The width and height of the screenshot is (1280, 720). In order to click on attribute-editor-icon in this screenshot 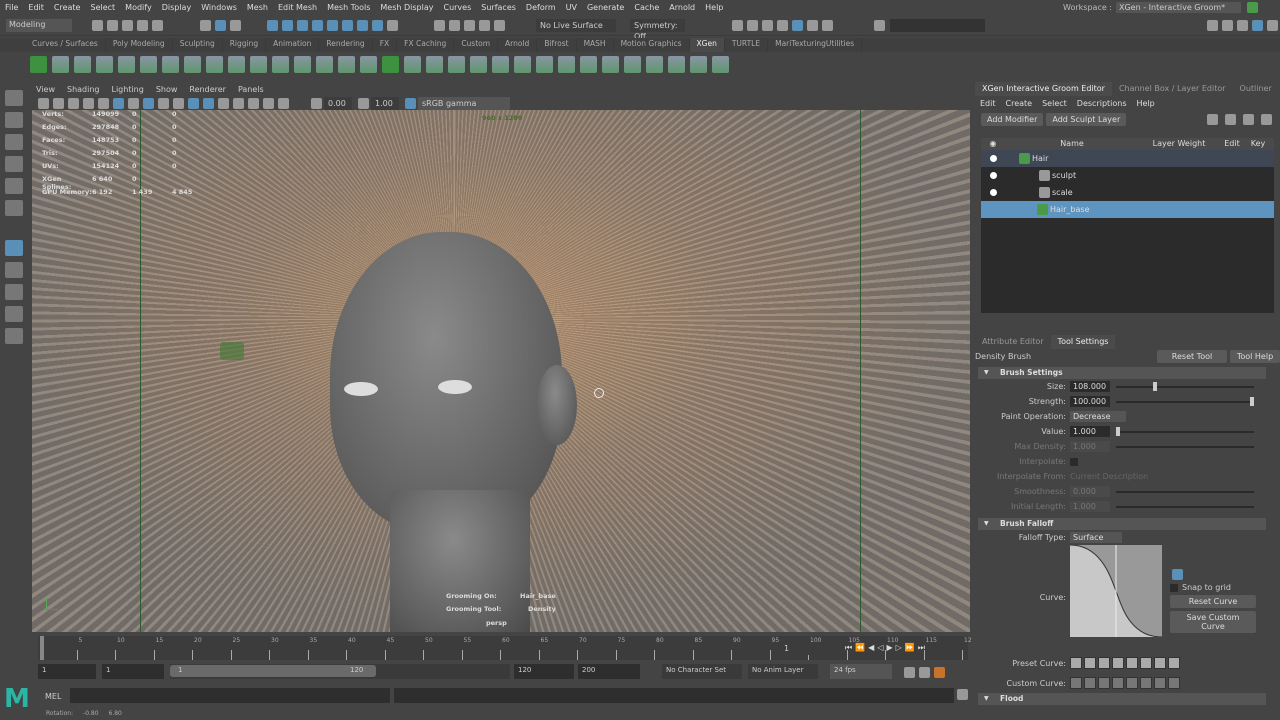, I will do `click(1242, 25)`.